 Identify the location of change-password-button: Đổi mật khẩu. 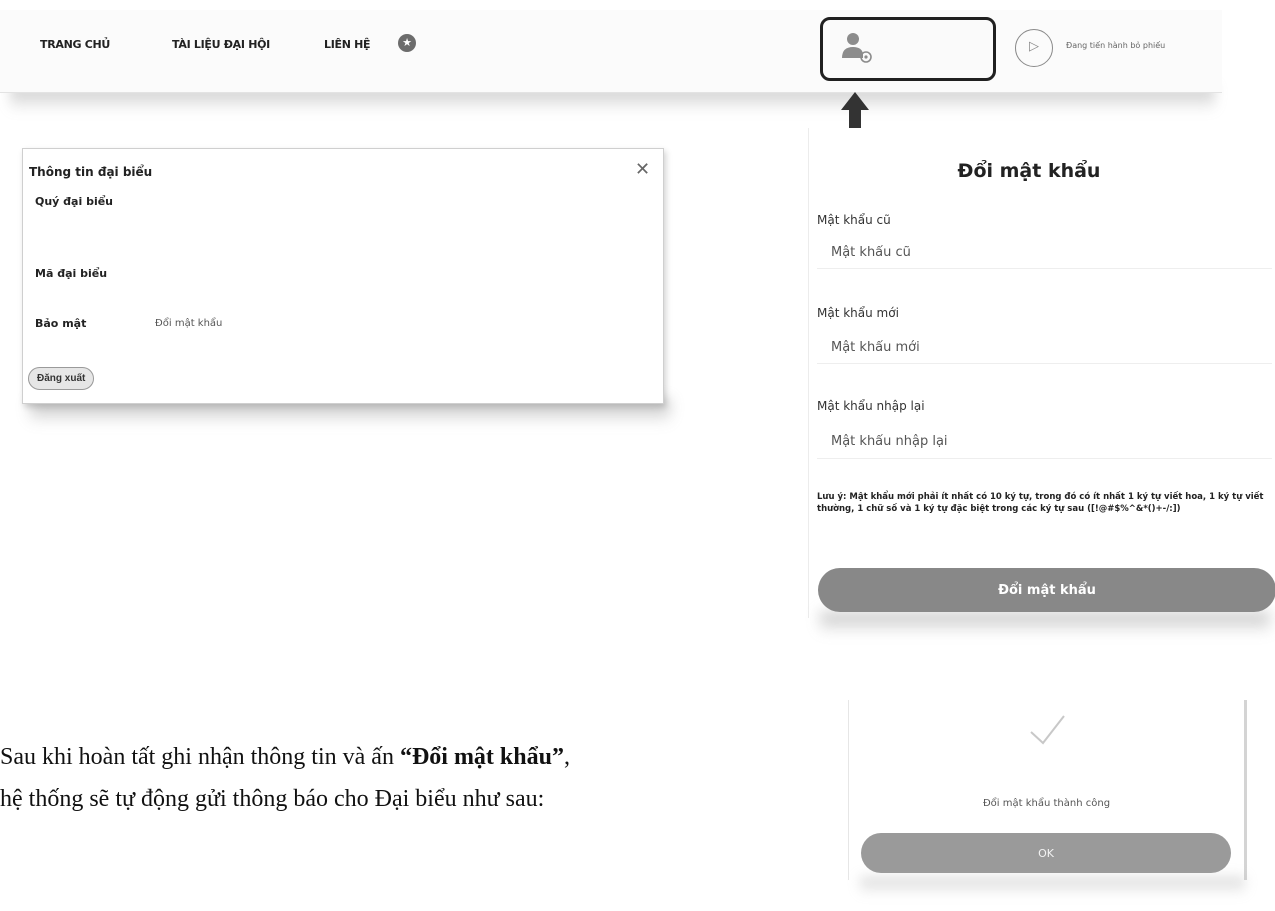
(1046, 590).